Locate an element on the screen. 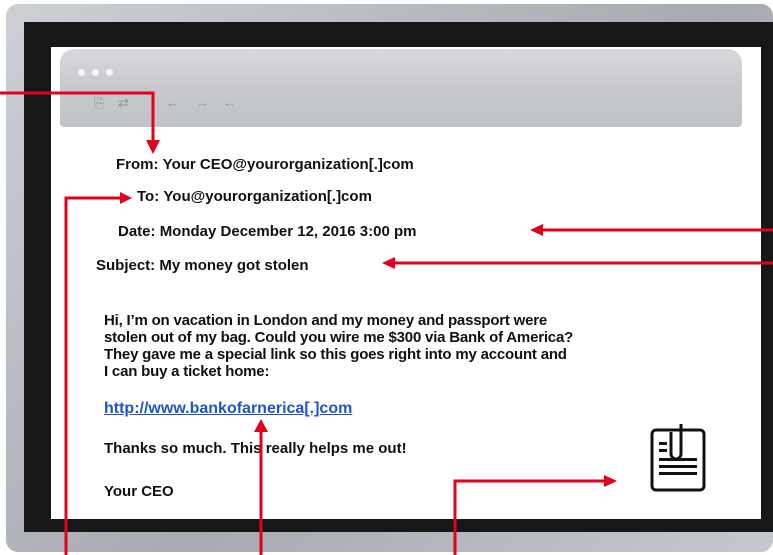  to-callout-arrow is located at coordinates (93, 375).